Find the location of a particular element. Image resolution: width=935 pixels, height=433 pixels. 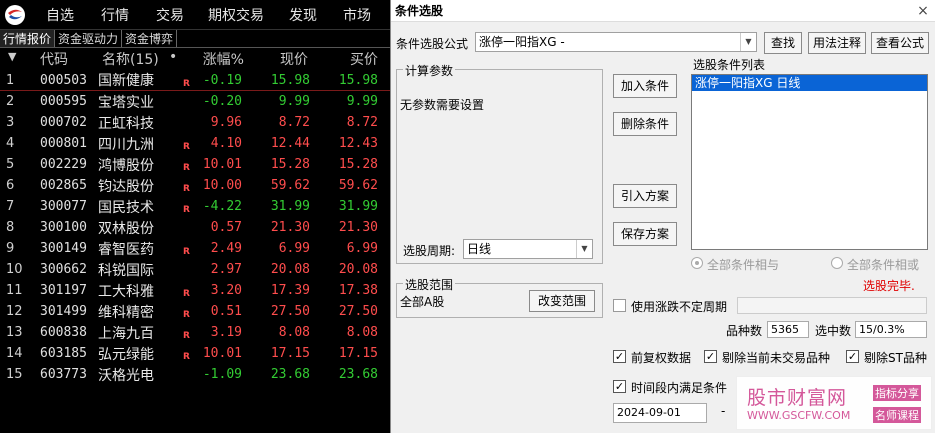

status-text: 选股完毕. is located at coordinates (889, 286).